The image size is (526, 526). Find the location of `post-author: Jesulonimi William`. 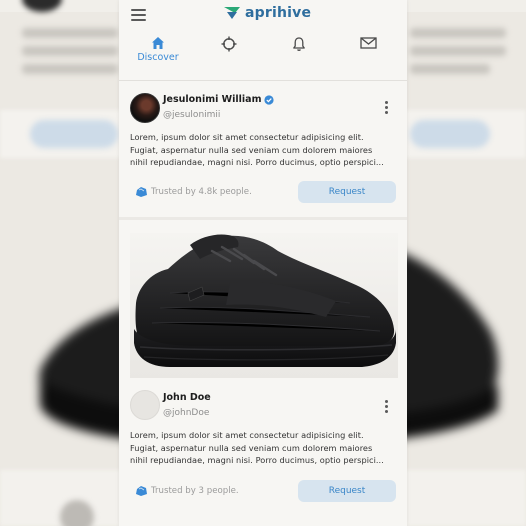

post-author: Jesulonimi William is located at coordinates (219, 99).